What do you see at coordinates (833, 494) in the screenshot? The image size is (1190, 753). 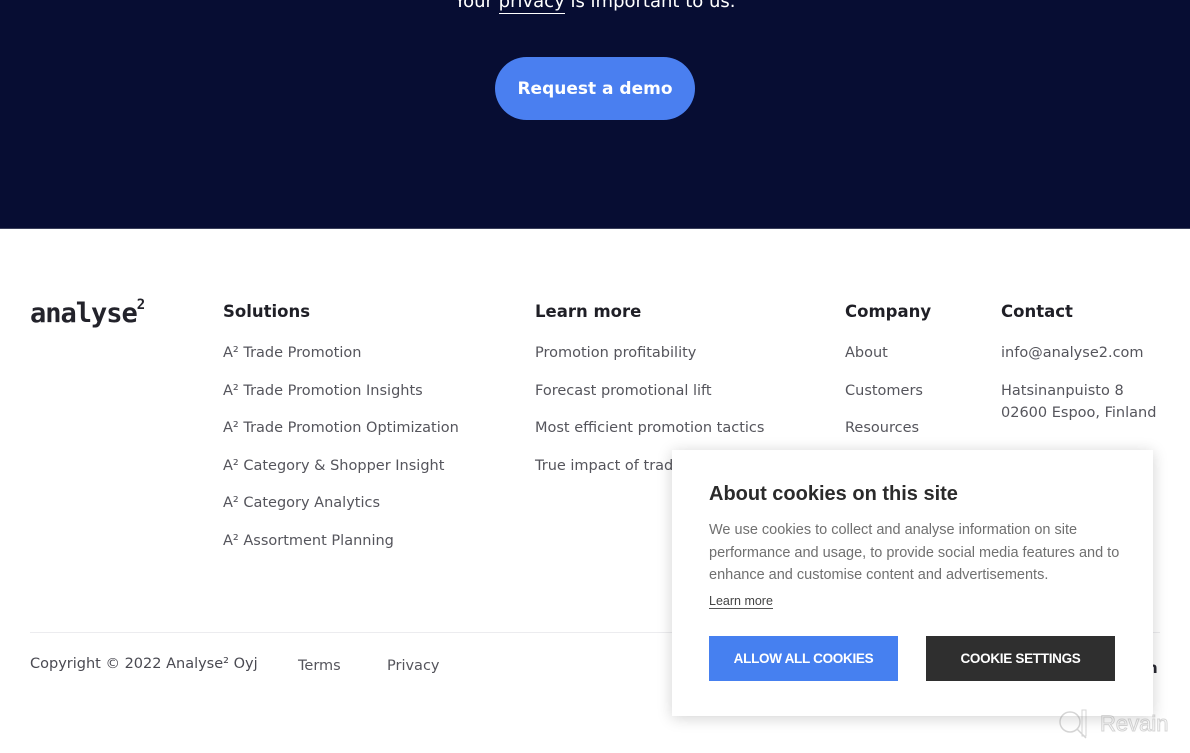 I see `cookie-banner-title: About cookies on this site` at bounding box center [833, 494].